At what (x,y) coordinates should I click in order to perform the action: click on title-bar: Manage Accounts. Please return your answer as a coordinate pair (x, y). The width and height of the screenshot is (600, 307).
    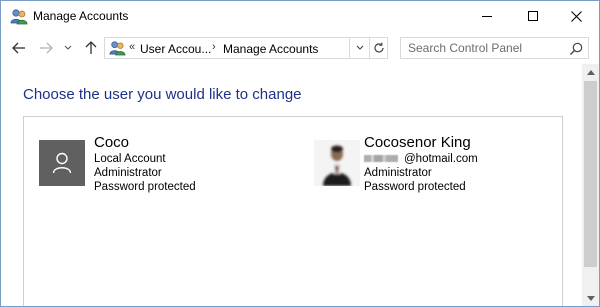
    Looking at the image, I should click on (300, 16).